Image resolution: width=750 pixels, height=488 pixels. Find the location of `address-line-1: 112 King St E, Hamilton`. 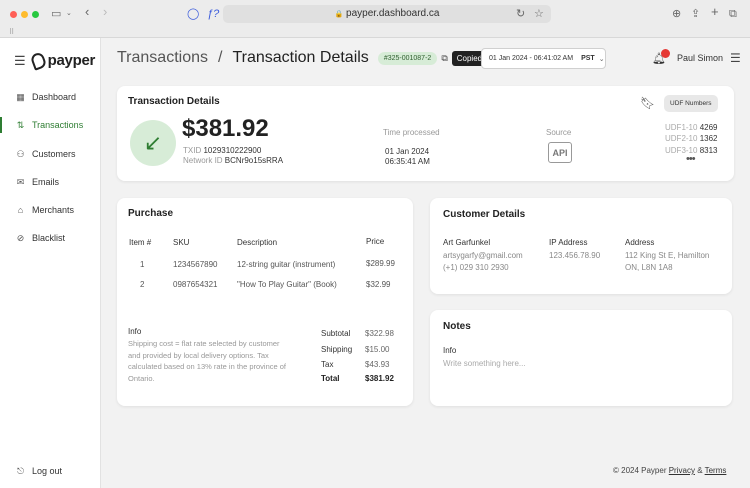

address-line-1: 112 King St E, Hamilton is located at coordinates (667, 255).